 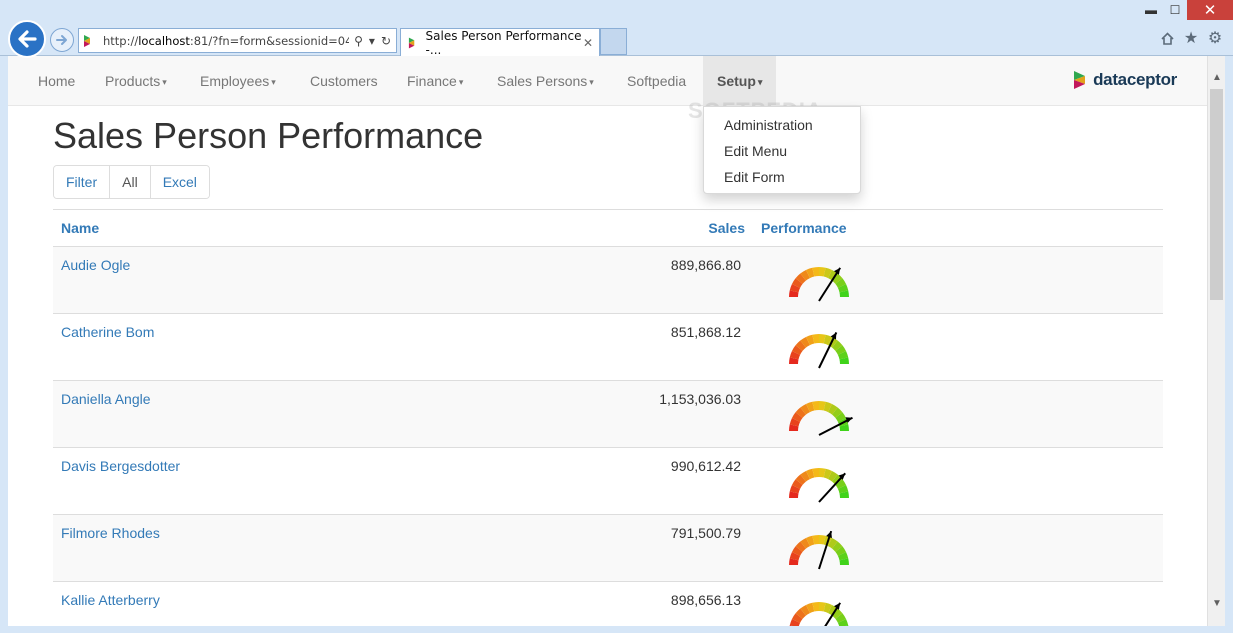 What do you see at coordinates (613, 41) in the screenshot?
I see `new-tab-button` at bounding box center [613, 41].